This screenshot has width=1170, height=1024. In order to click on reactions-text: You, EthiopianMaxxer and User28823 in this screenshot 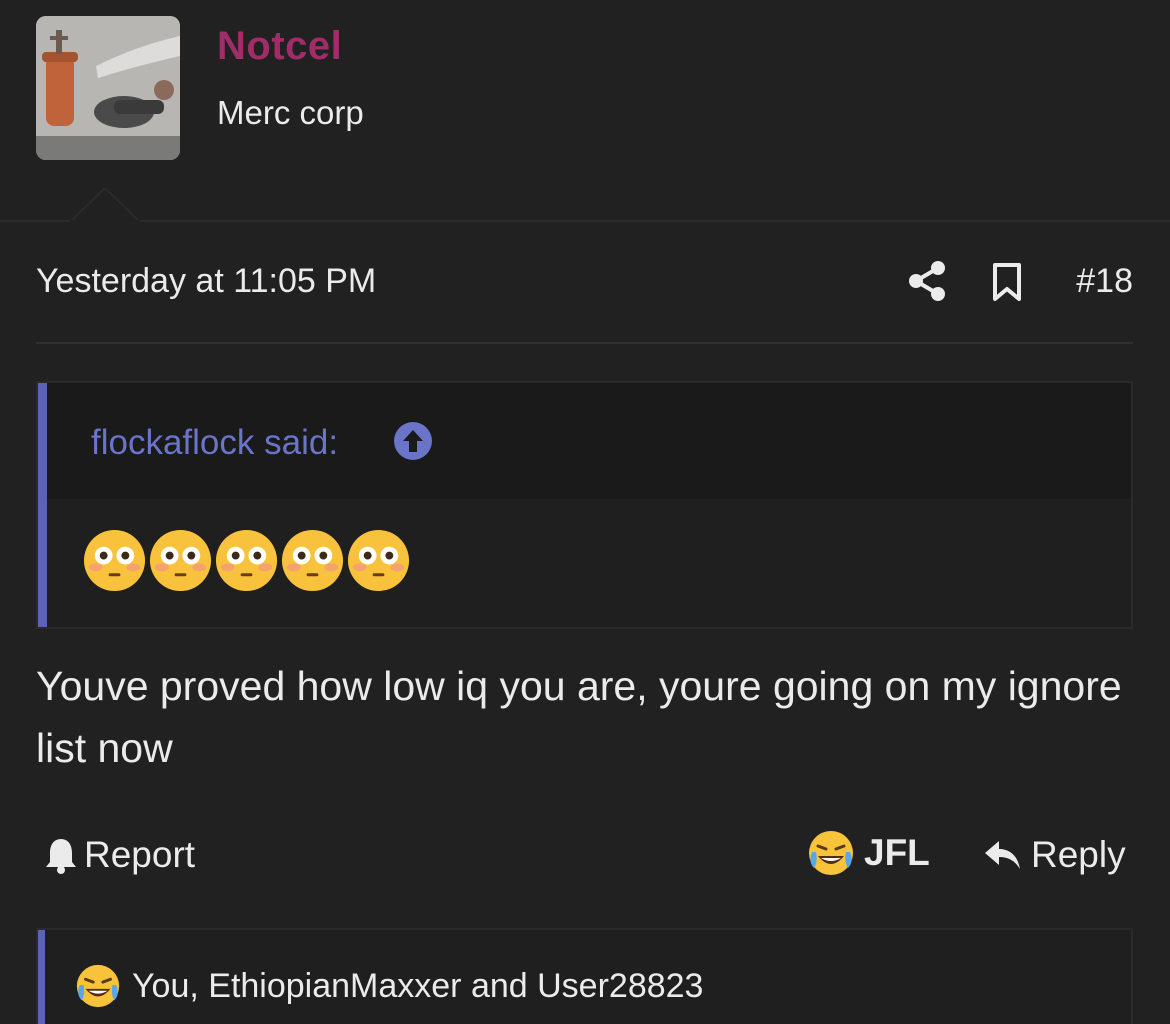, I will do `click(417, 986)`.